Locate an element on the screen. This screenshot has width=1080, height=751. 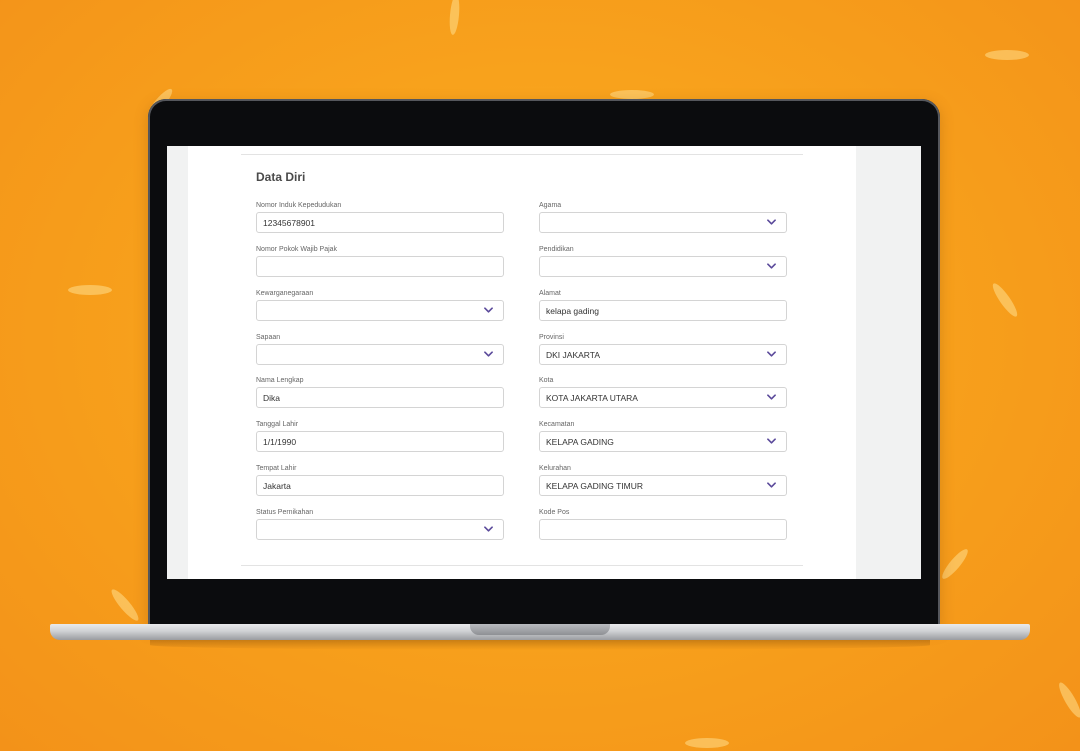
nama-field: Nama Lengkap Dika is located at coordinates (380, 392).